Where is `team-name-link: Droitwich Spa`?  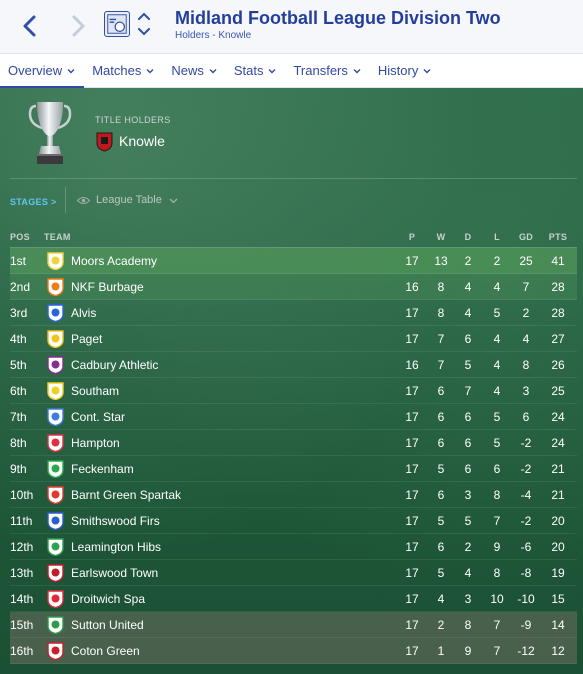 team-name-link: Droitwich Spa is located at coordinates (108, 599).